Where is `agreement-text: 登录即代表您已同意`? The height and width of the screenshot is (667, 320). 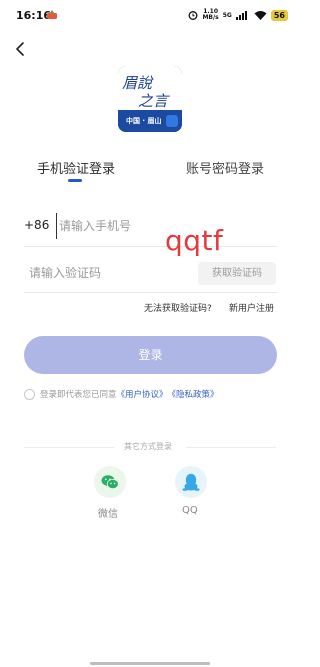
agreement-text: 登录即代表您已同意 is located at coordinates (78, 395).